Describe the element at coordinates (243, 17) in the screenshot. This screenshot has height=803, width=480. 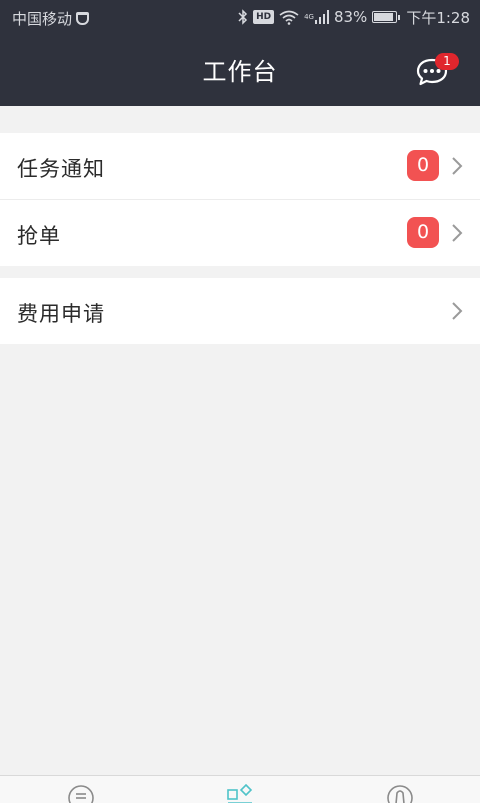
I see `bluetooth-icon` at that location.